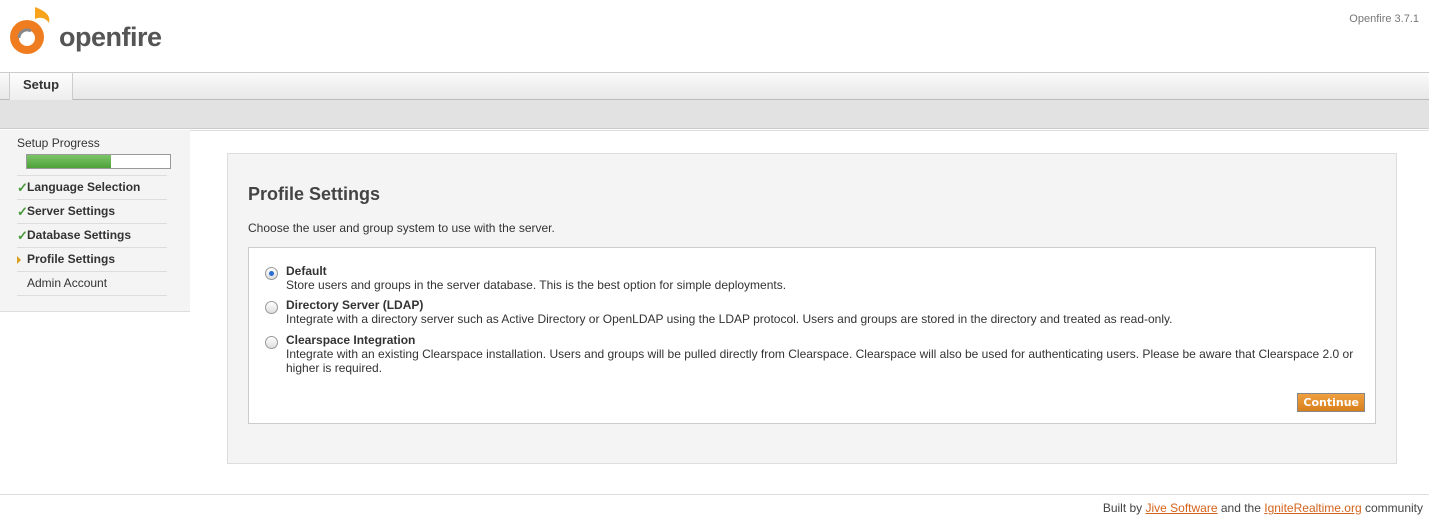 The height and width of the screenshot is (522, 1429). What do you see at coordinates (1124, 508) in the screenshot?
I see `footer-text: Built by` at bounding box center [1124, 508].